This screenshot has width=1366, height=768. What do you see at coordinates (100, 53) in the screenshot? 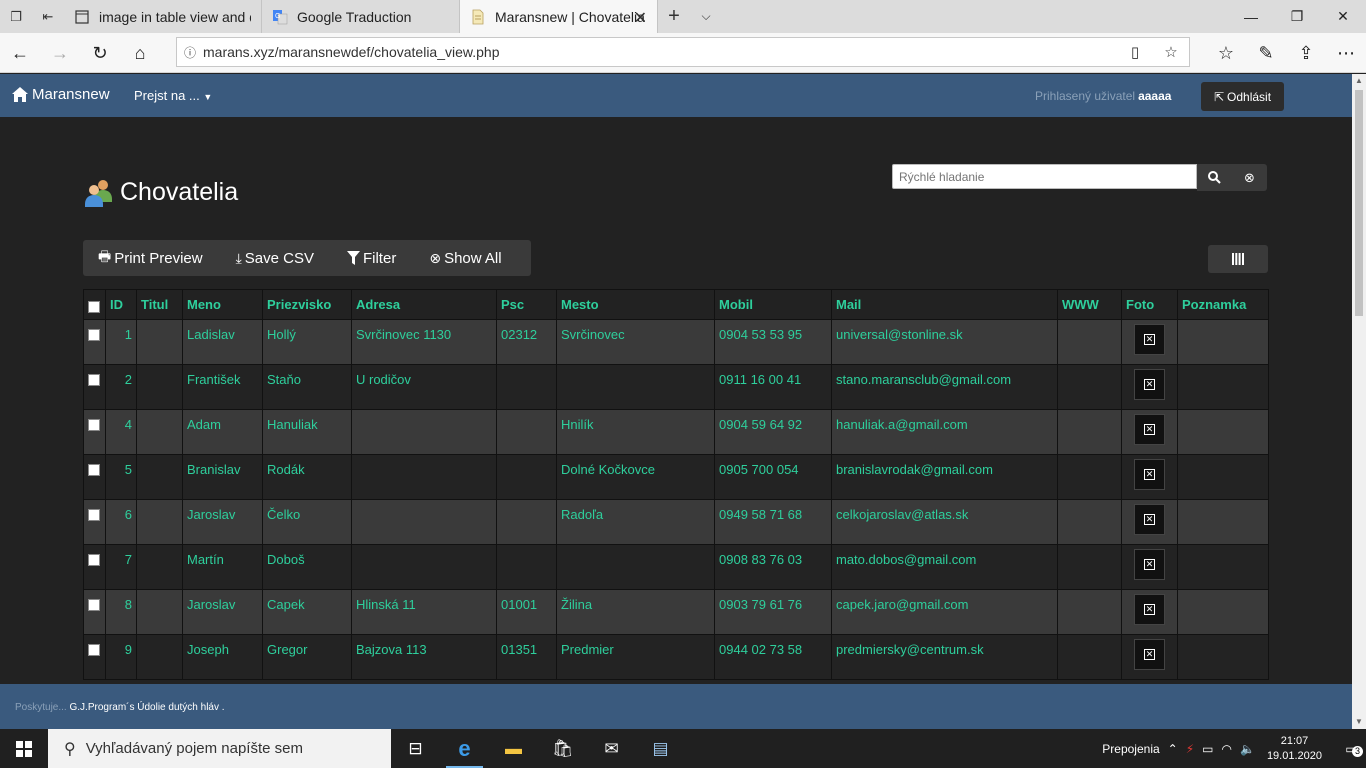
I see `refresh-icon: ↻` at bounding box center [100, 53].